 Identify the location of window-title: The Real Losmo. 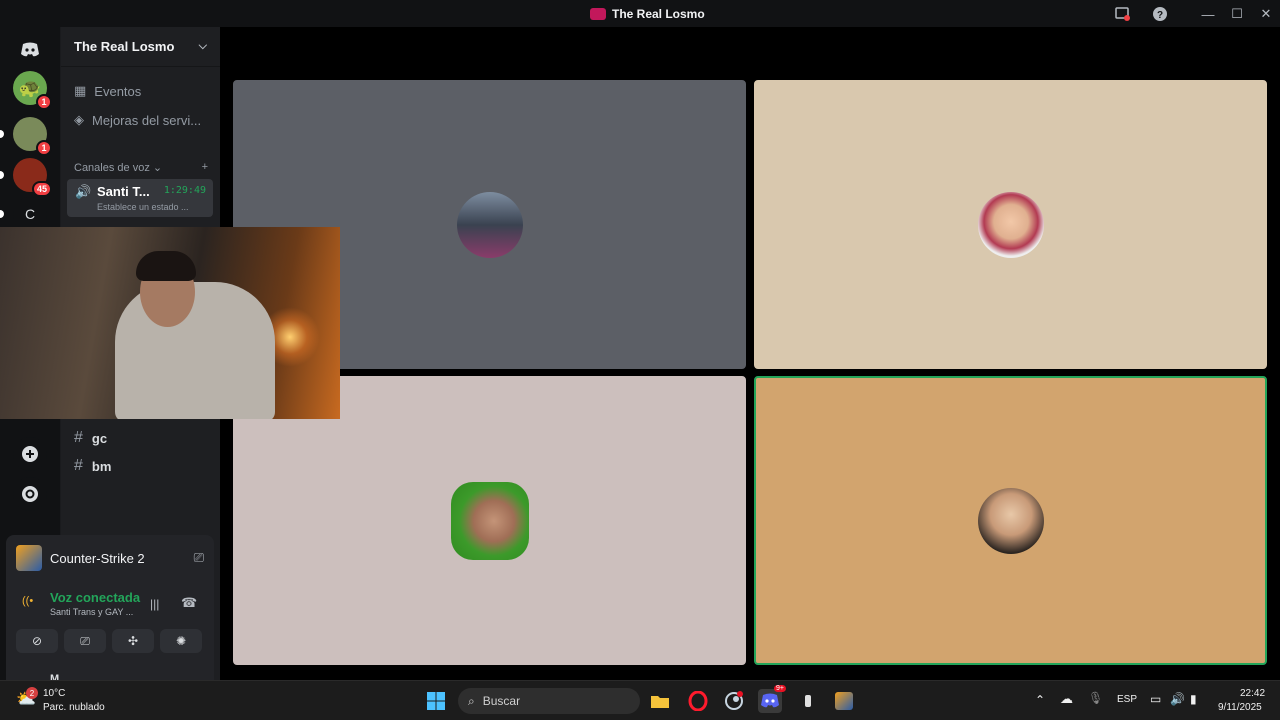
(647, 13).